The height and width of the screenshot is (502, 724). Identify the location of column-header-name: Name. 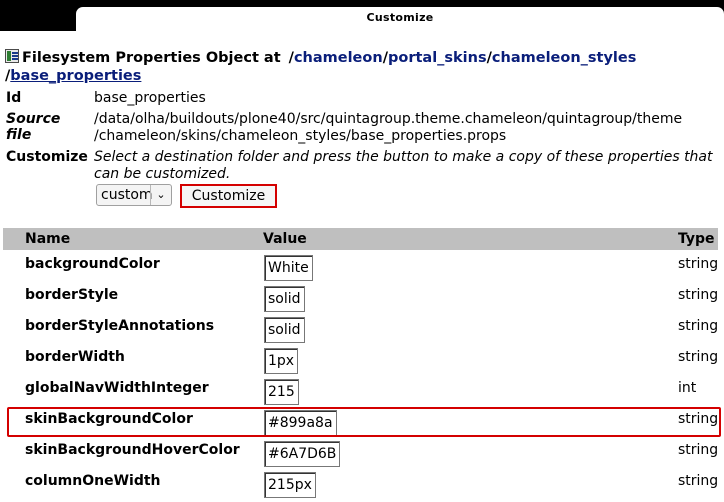
(48, 239).